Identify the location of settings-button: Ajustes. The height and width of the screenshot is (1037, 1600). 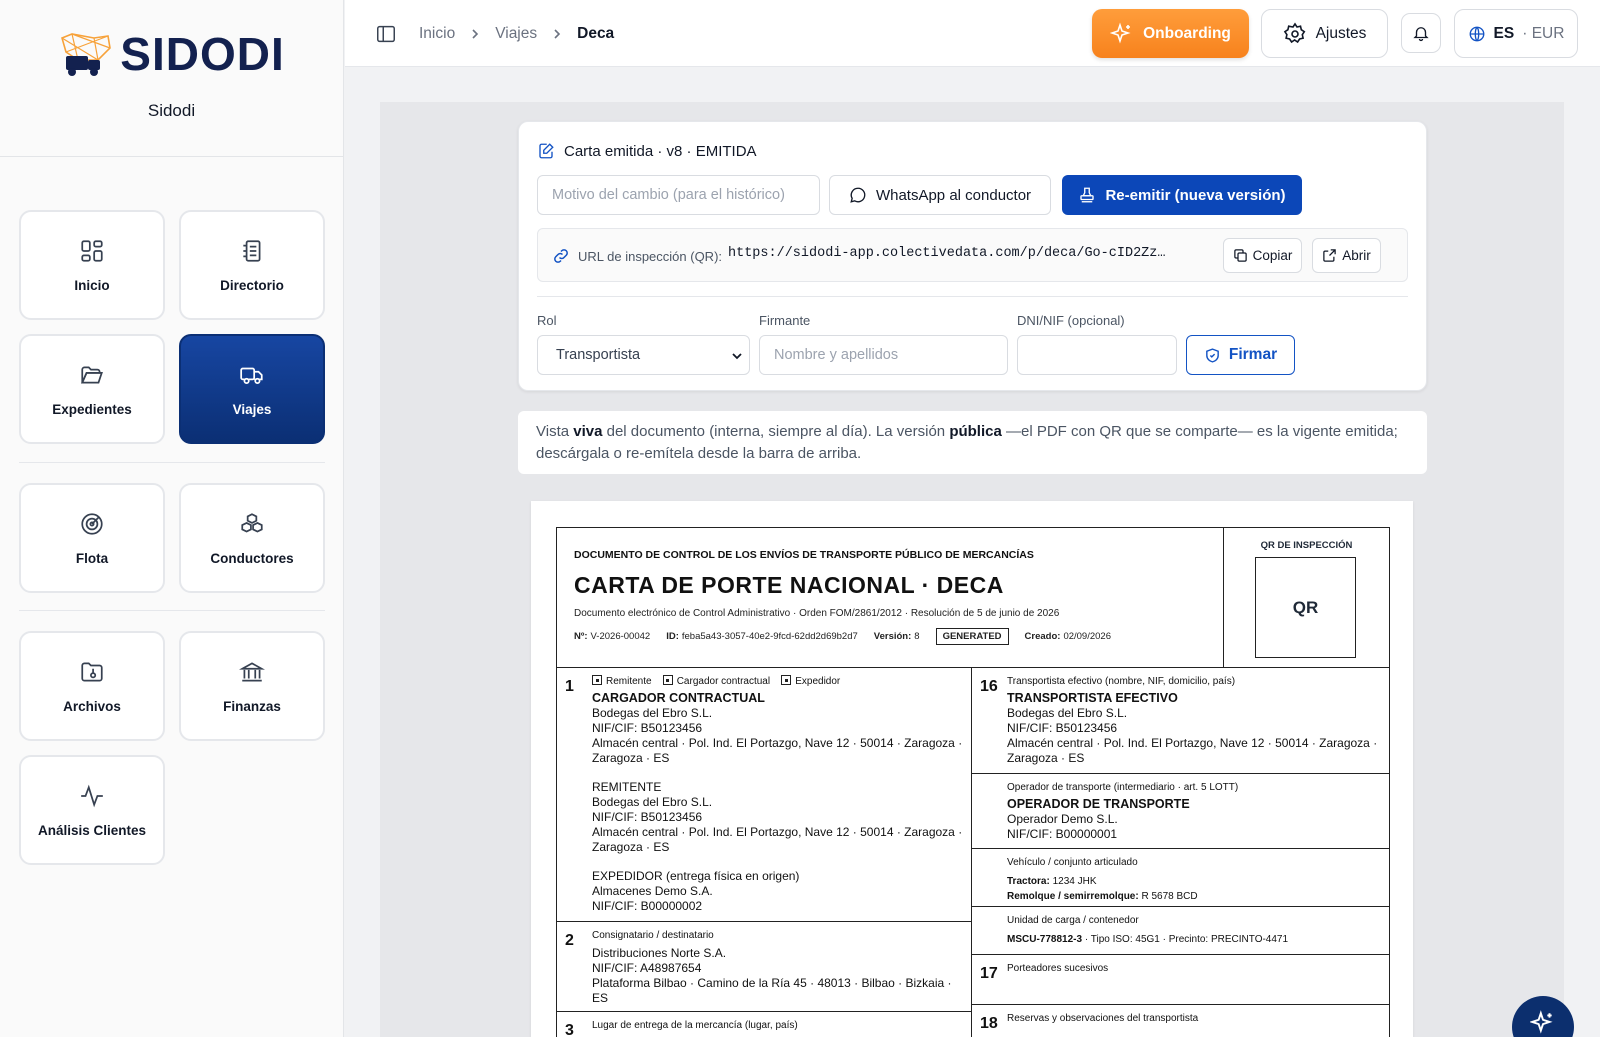
(1324, 33).